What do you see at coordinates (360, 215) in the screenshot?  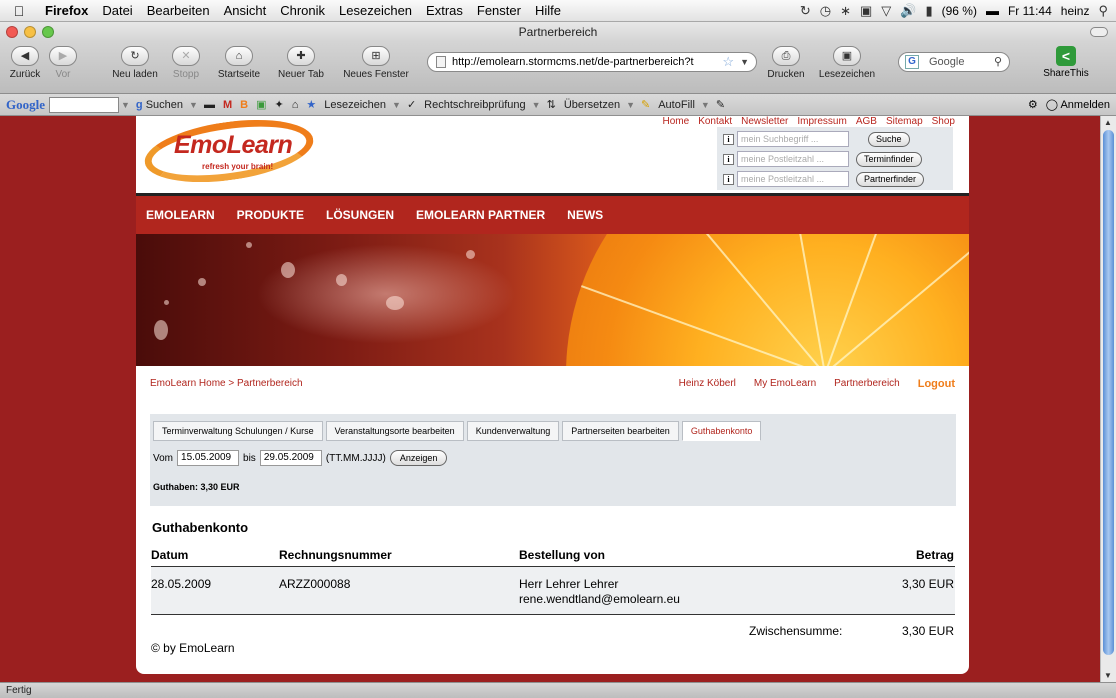 I see `nav-loesungen: LÖSUNGEN` at bounding box center [360, 215].